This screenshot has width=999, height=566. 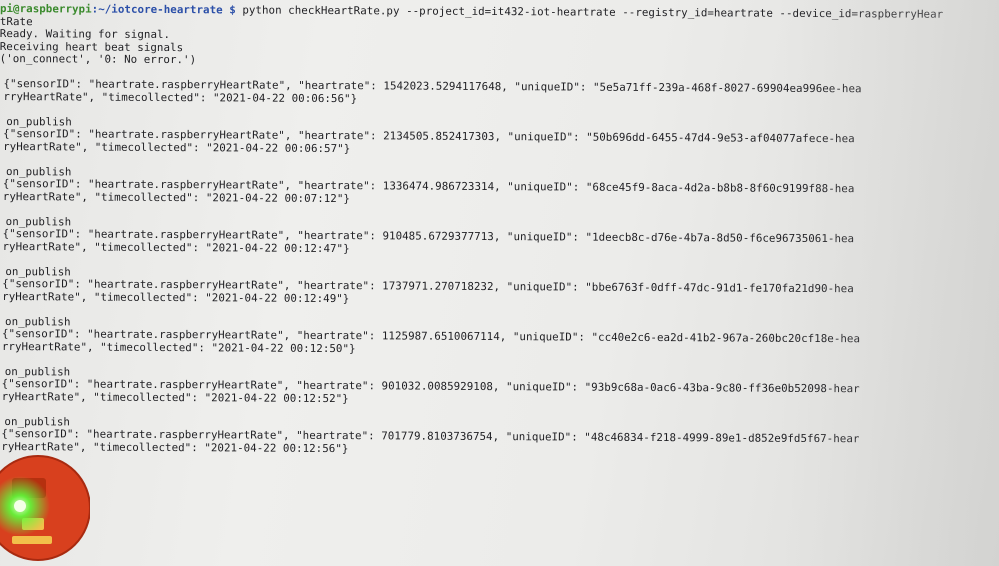 What do you see at coordinates (46, 9) in the screenshot?
I see `prompt-user-host: pi@raspberrypi` at bounding box center [46, 9].